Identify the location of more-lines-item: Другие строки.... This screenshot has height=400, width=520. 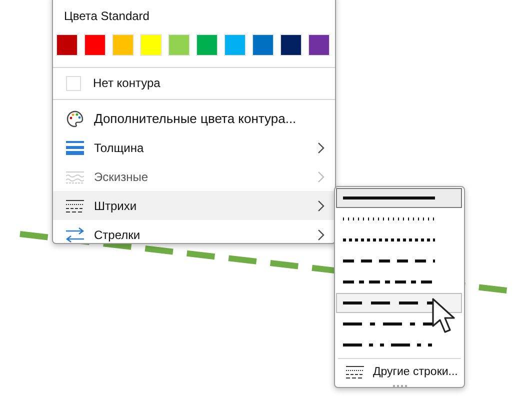
(399, 372).